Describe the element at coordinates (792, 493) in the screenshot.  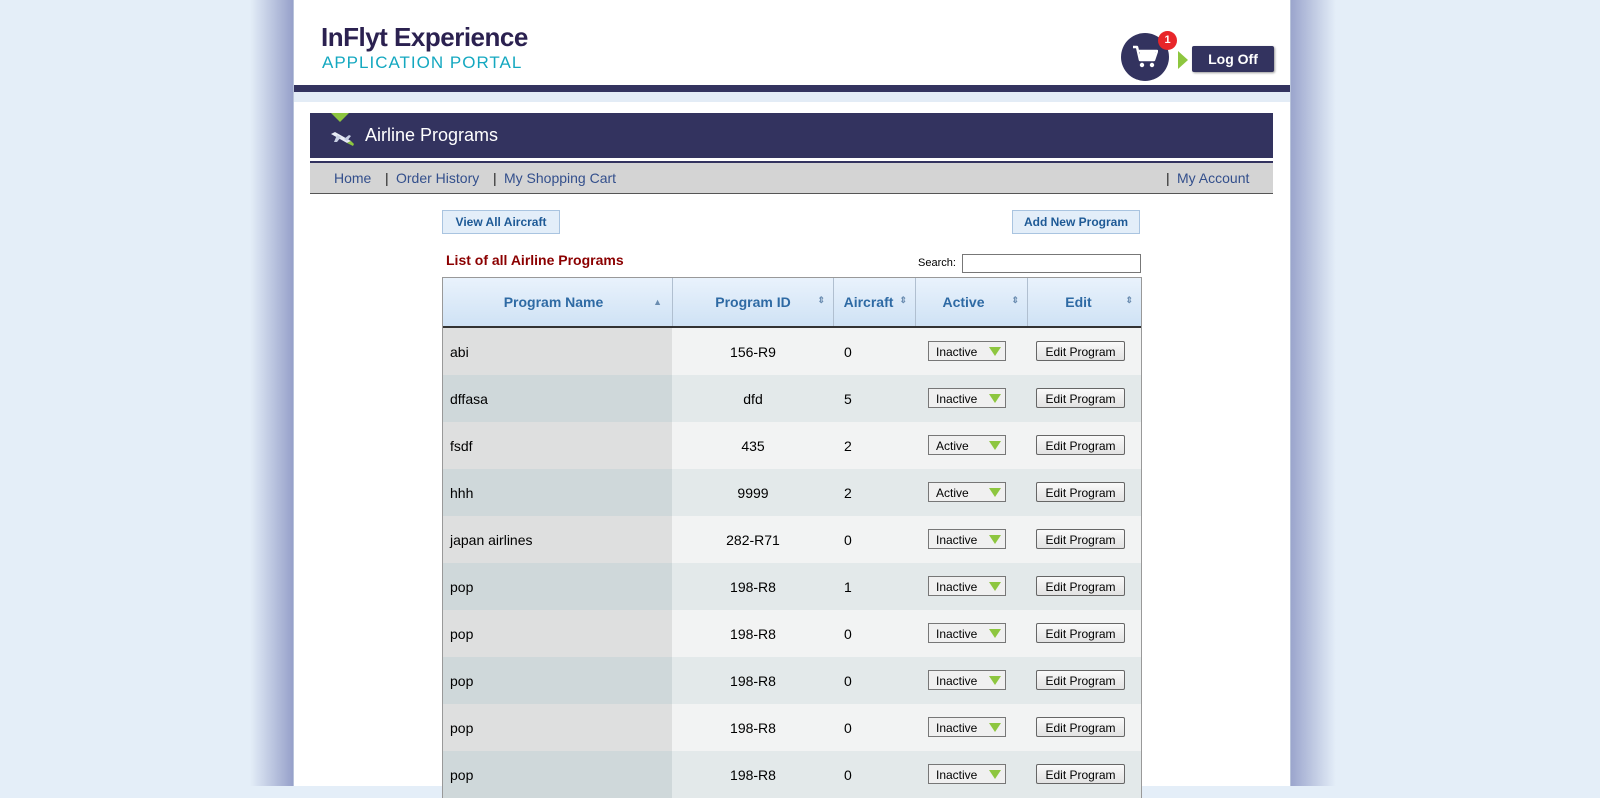
I see `table-row: hhh 9999 2 Active Edit Program` at that location.